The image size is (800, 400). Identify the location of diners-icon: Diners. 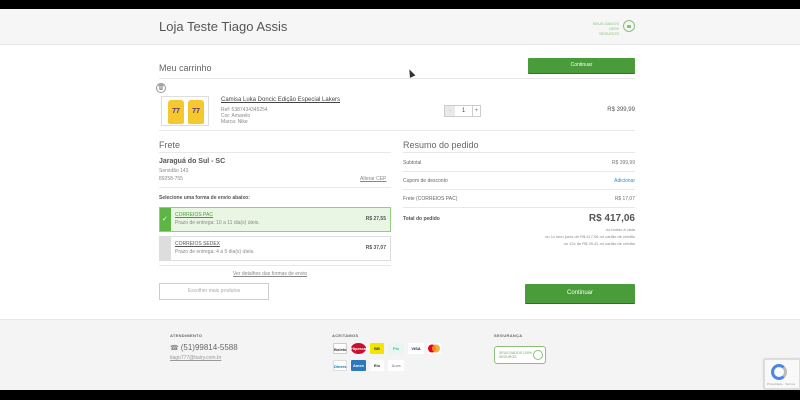
(340, 365).